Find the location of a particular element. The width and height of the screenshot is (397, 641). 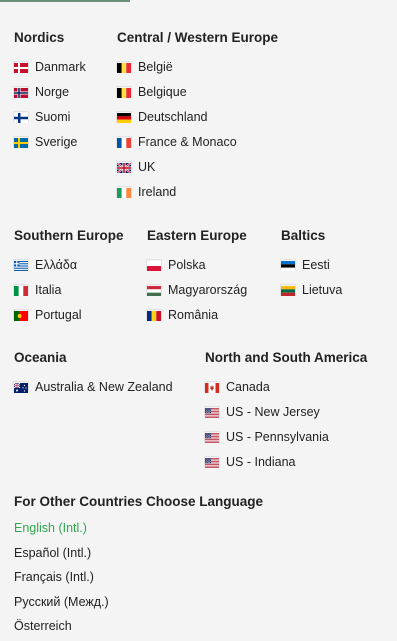

country-link: France & Monaco is located at coordinates (197, 141).